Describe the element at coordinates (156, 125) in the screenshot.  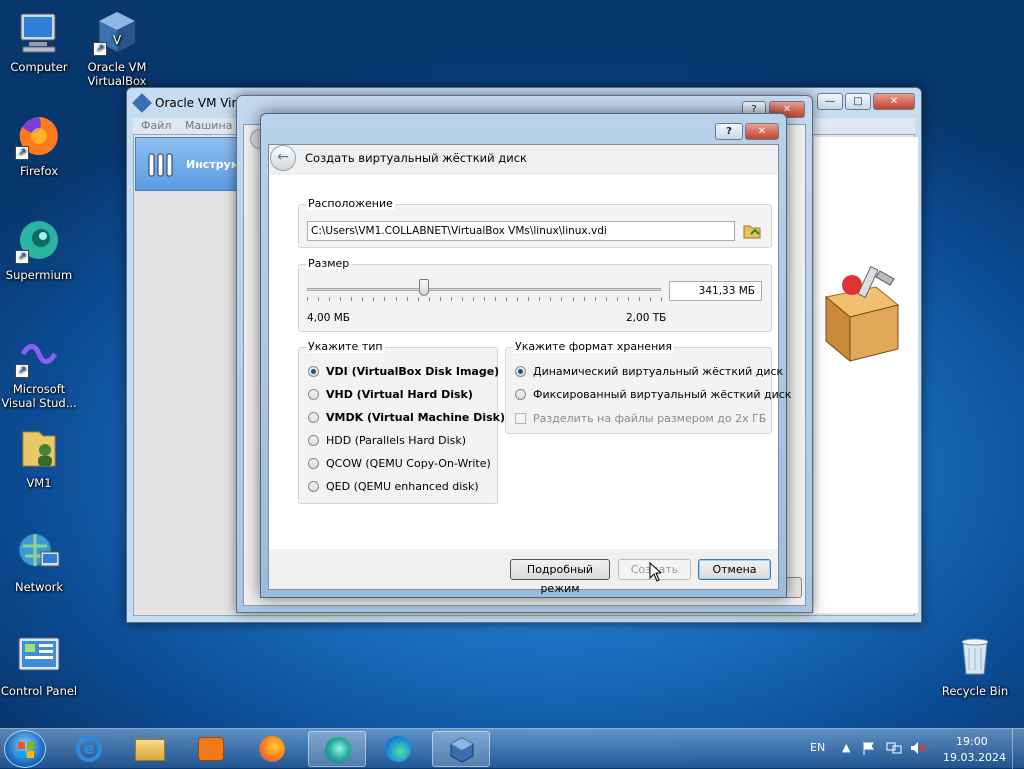
I see `menu-file: Файл` at that location.